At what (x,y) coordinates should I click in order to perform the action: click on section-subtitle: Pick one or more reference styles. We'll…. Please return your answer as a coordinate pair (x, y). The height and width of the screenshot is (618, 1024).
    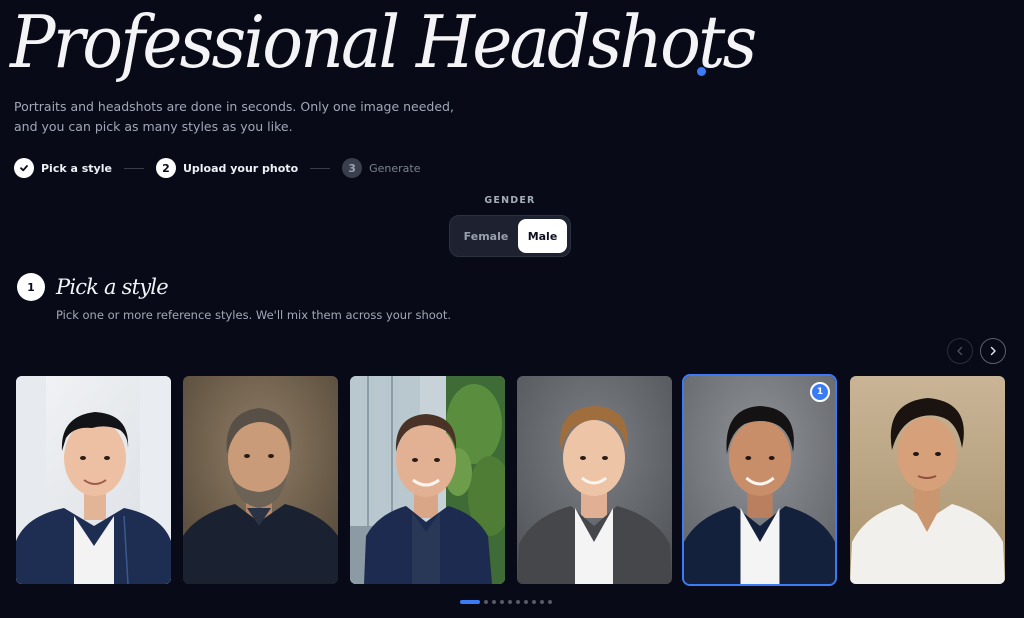
    Looking at the image, I should click on (253, 315).